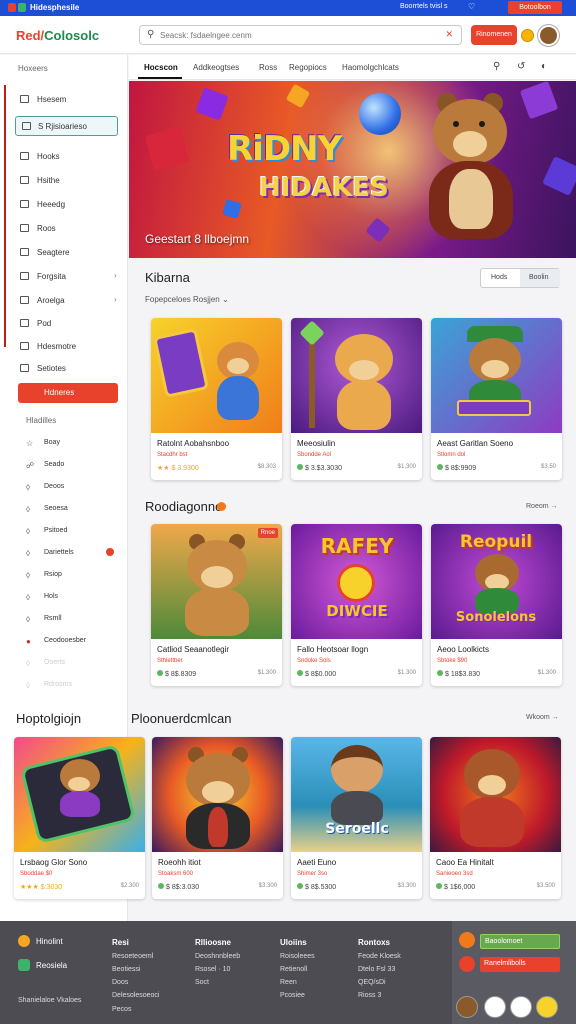  I want to click on tab-news: Ross, so click(268, 67).